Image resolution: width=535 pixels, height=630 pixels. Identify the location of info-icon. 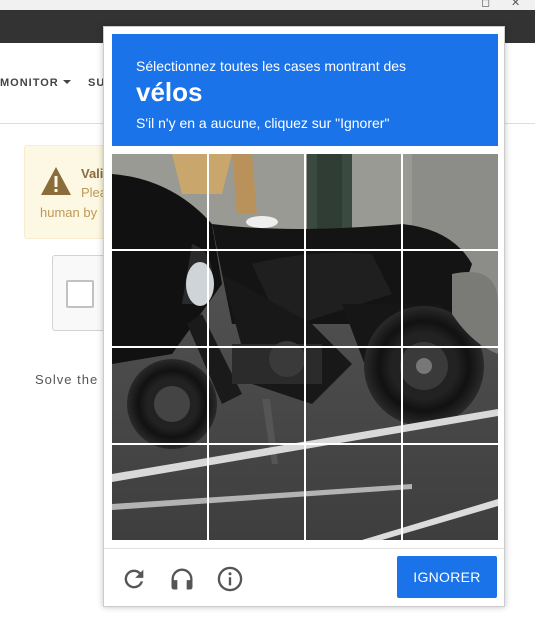
(230, 579).